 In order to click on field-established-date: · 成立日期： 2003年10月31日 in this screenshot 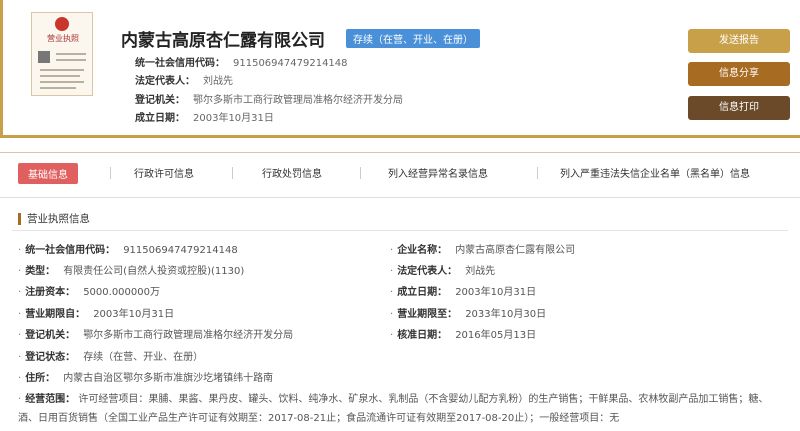, I will do `click(463, 292)`.